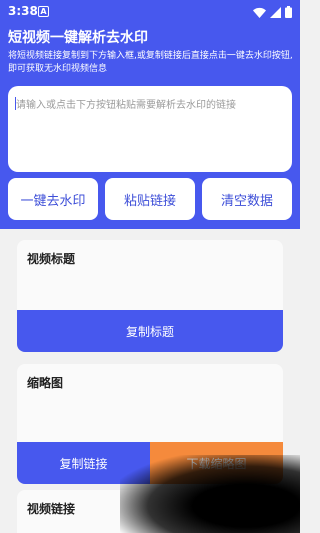  I want to click on clear-data-button: 清空数据, so click(247, 199).